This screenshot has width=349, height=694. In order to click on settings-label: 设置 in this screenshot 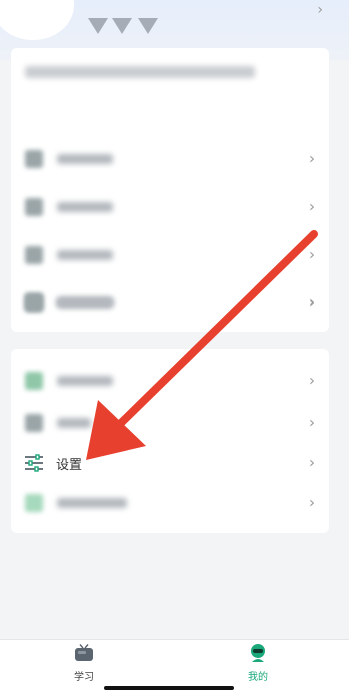, I will do `click(69, 465)`.